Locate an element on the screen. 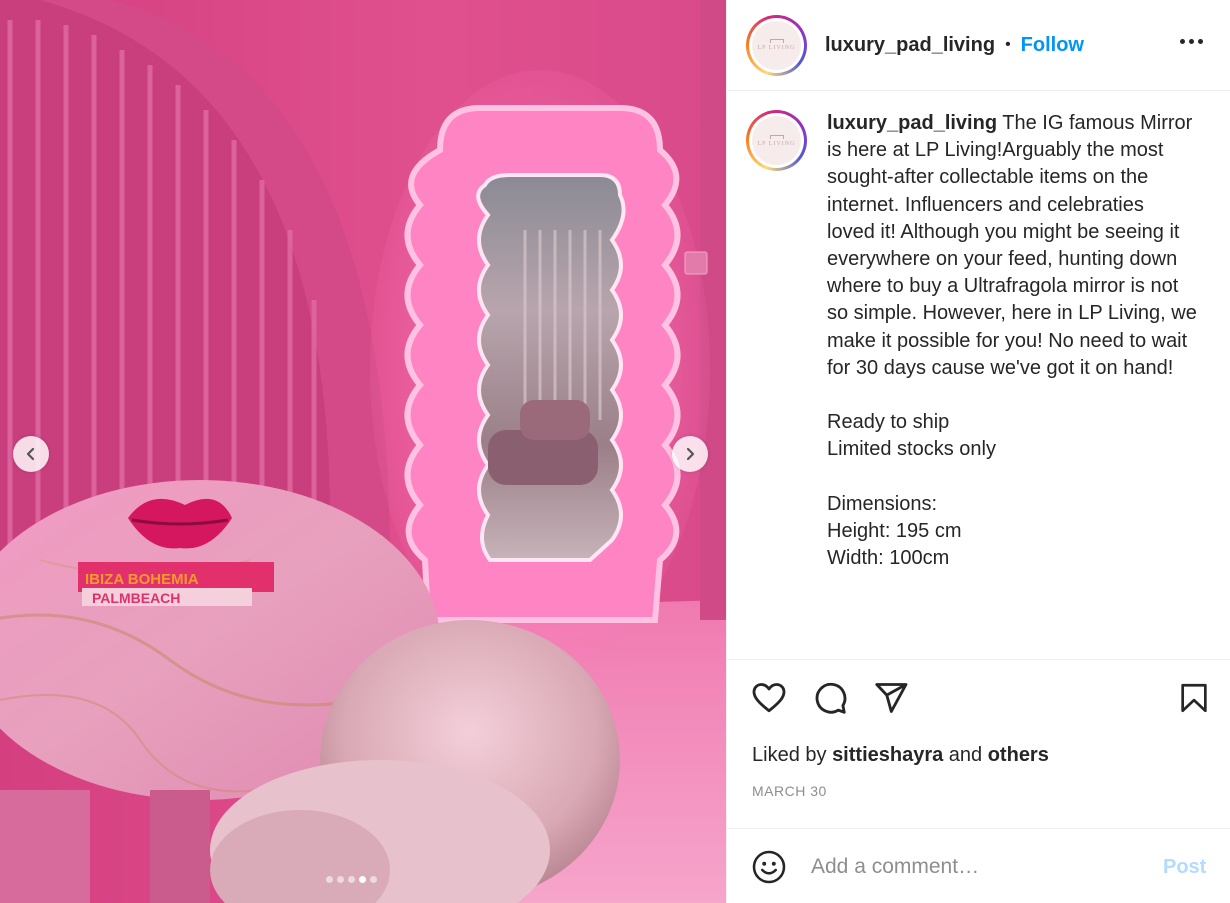  post-comment-button: Post is located at coordinates (1184, 867).